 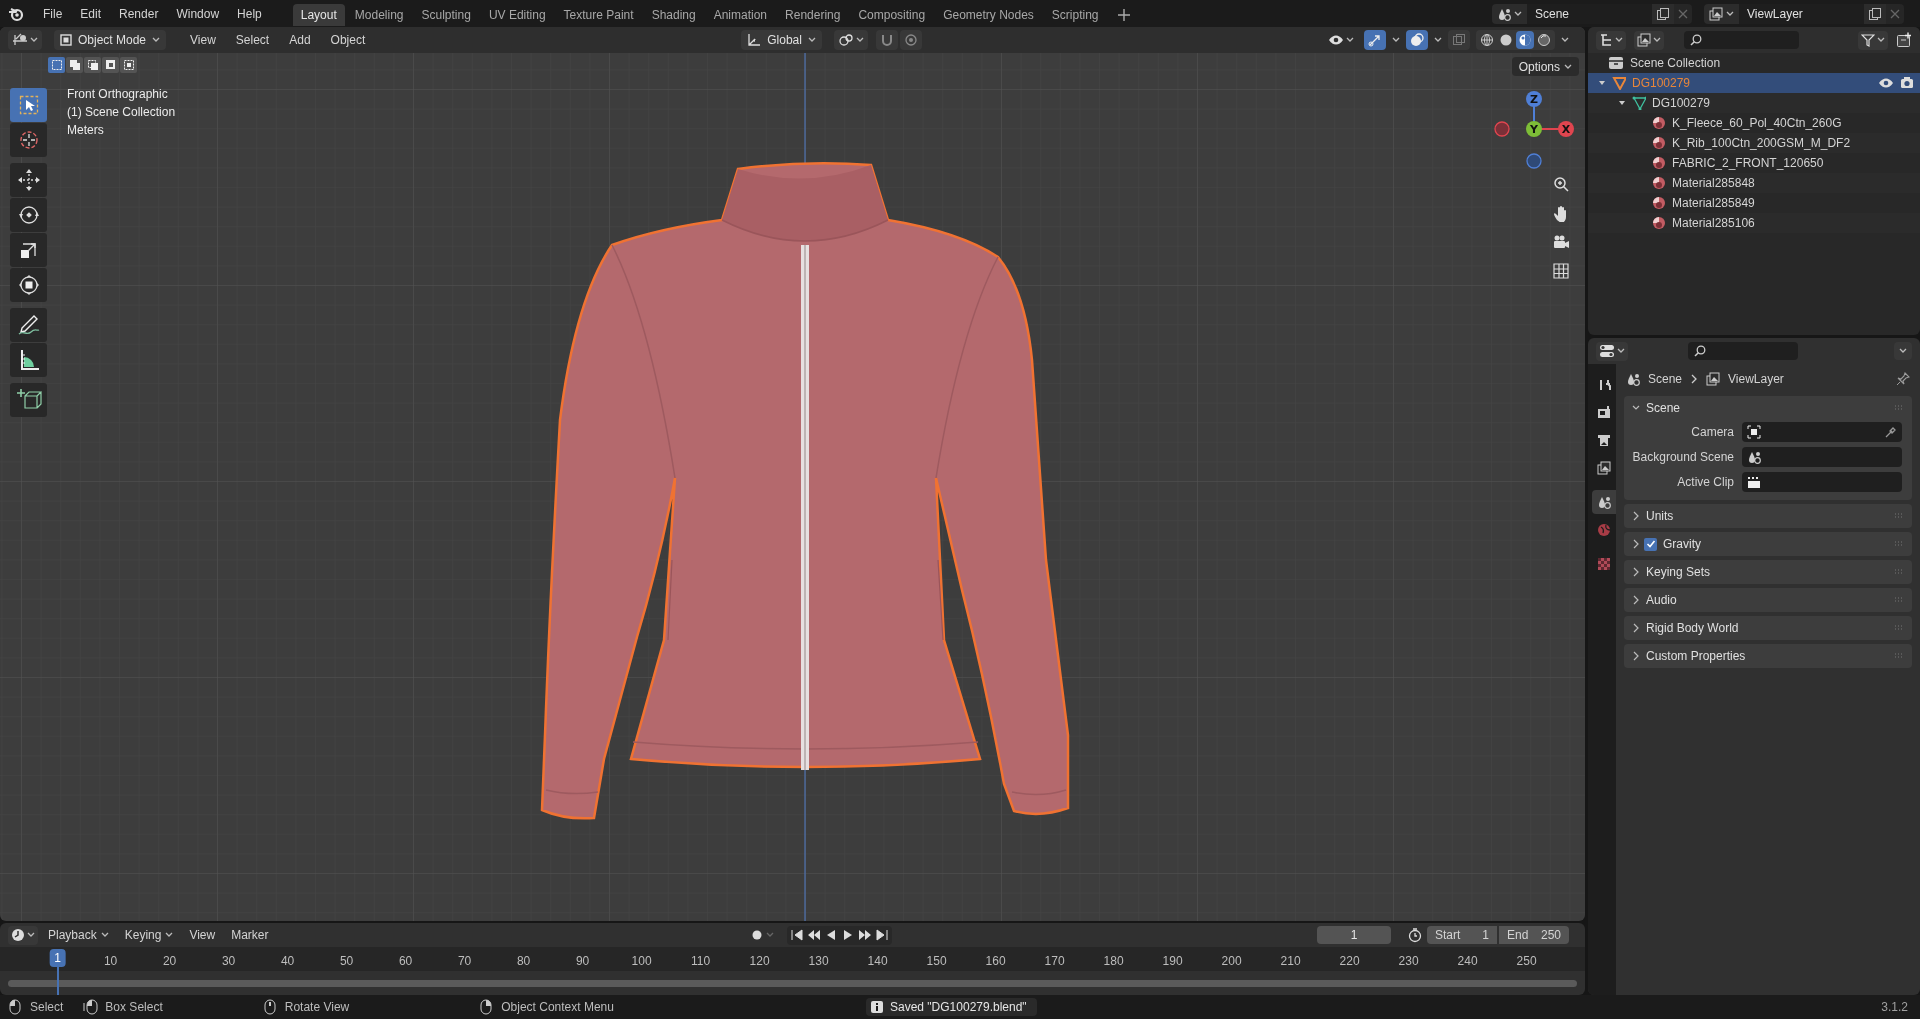 What do you see at coordinates (1768, 600) in the screenshot?
I see `panel-header: Audio` at bounding box center [1768, 600].